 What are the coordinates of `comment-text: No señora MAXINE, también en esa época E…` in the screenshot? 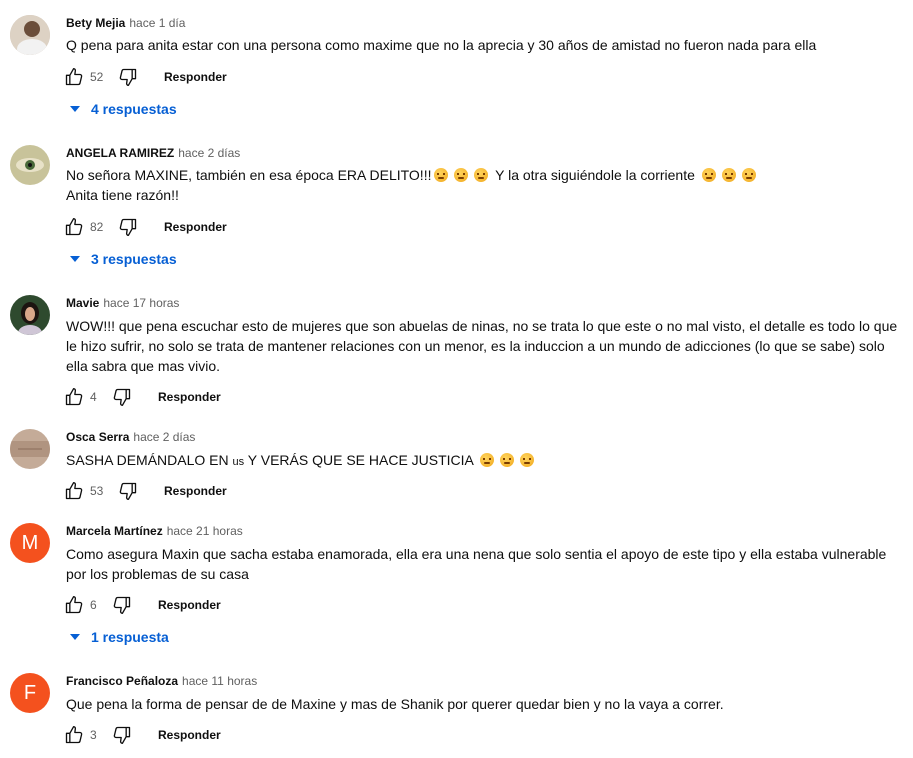 It's located at (486, 185).